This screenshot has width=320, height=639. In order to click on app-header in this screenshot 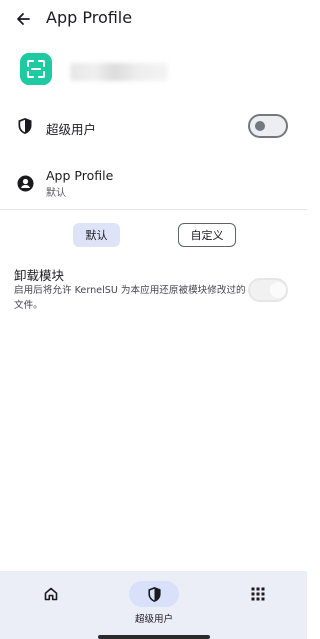, I will do `click(153, 71)`.